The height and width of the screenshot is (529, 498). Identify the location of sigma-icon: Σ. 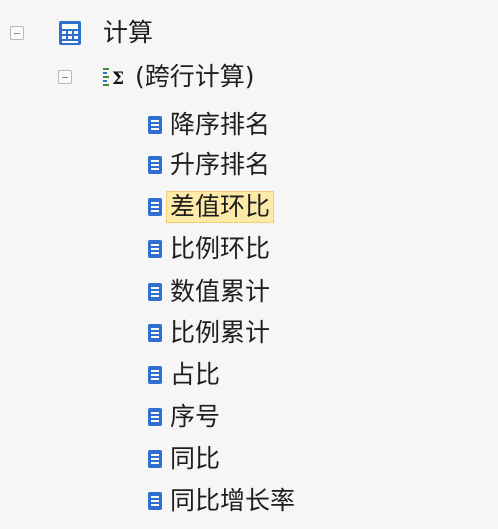
(113, 78).